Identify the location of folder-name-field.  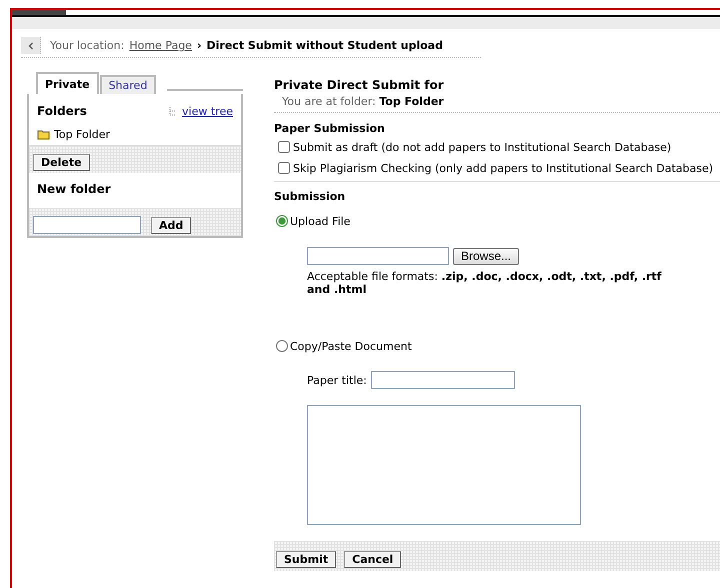
(87, 225).